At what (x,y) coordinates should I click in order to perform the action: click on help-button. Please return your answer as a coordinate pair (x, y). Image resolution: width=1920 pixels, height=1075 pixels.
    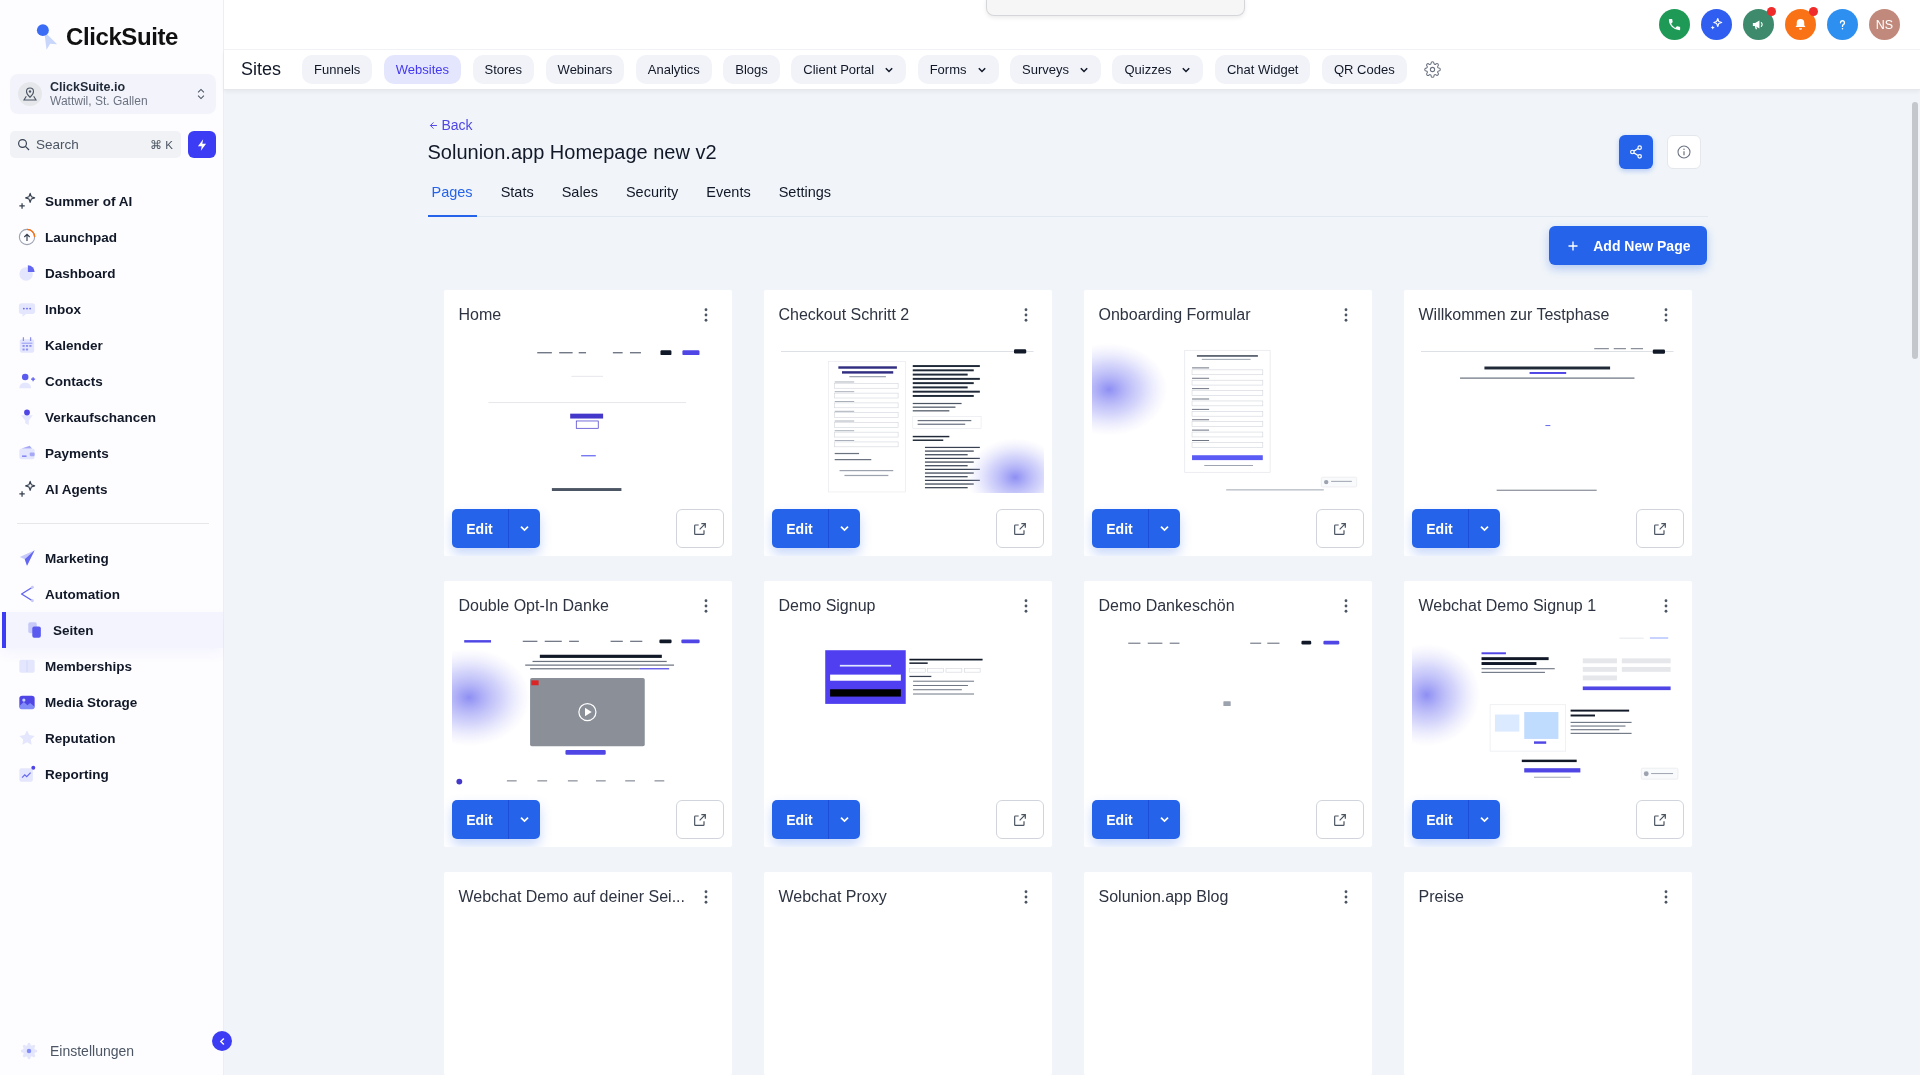
    Looking at the image, I should click on (1842, 24).